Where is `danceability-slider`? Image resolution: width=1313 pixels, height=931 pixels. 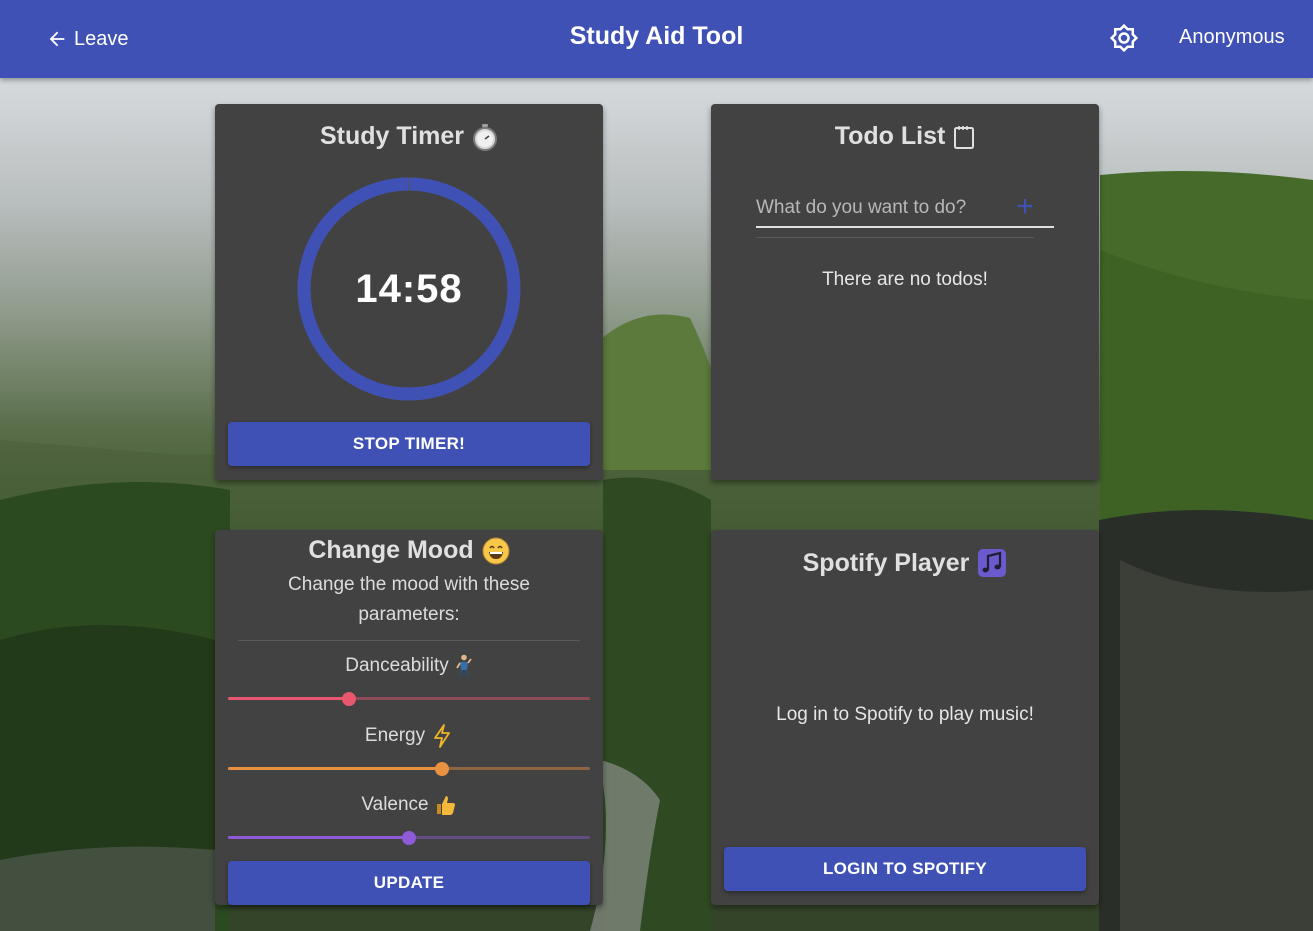
danceability-slider is located at coordinates (409, 699).